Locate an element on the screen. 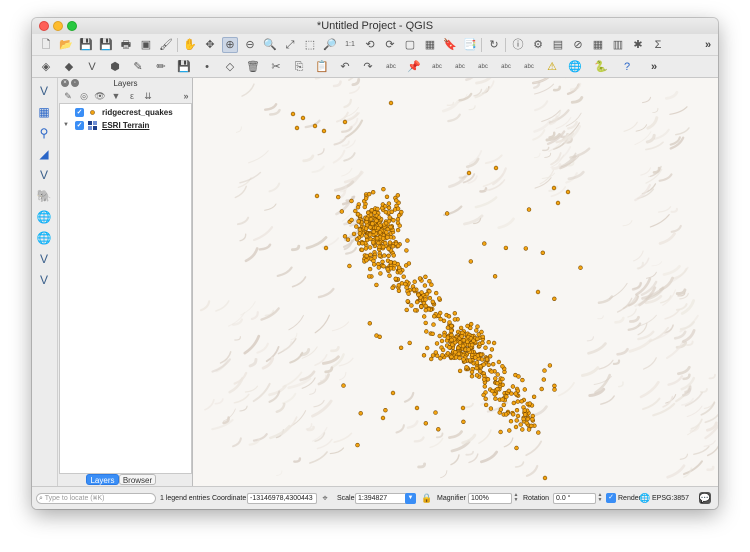 This screenshot has height=552, width=750. add-delimited-text-icon: V is located at coordinates (44, 280).